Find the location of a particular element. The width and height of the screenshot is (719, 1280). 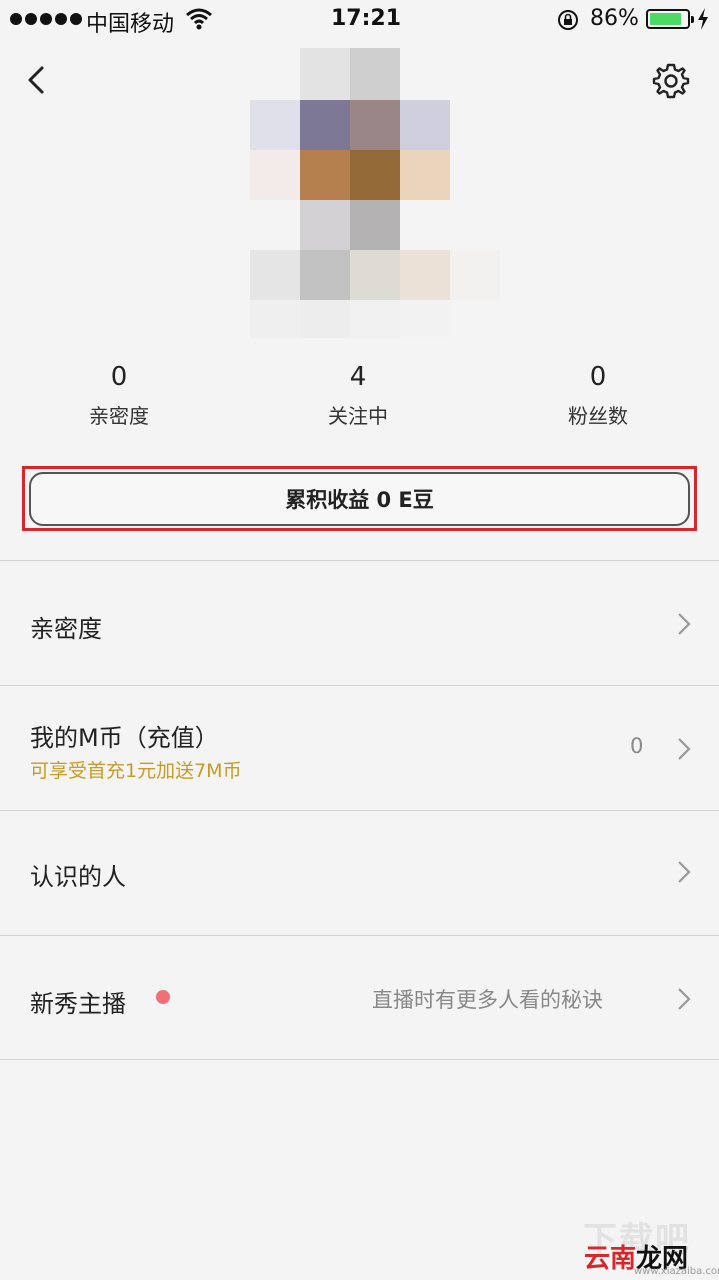

menu-item-known-people: 认识的人 is located at coordinates (359, 873).